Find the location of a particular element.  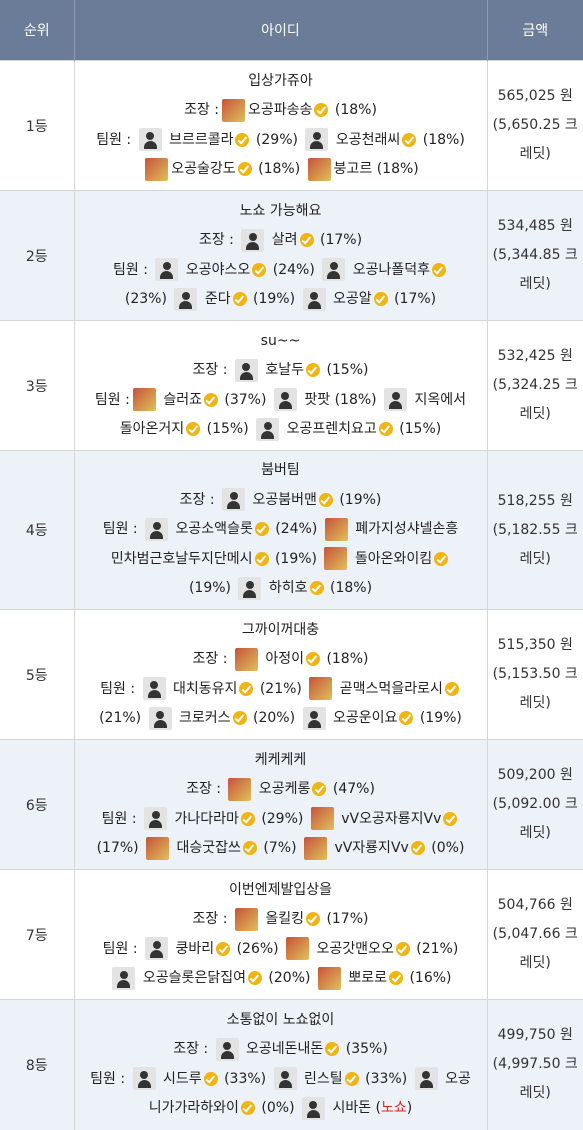

member-name: 오공소액슬롯 is located at coordinates (214, 529).